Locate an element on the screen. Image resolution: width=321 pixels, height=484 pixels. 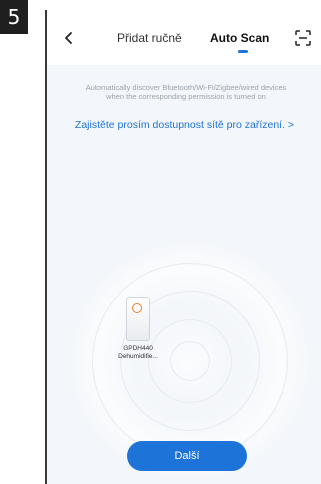
top-navigation-bar: Přidat ručně Auto Scan is located at coordinates (184, 37).